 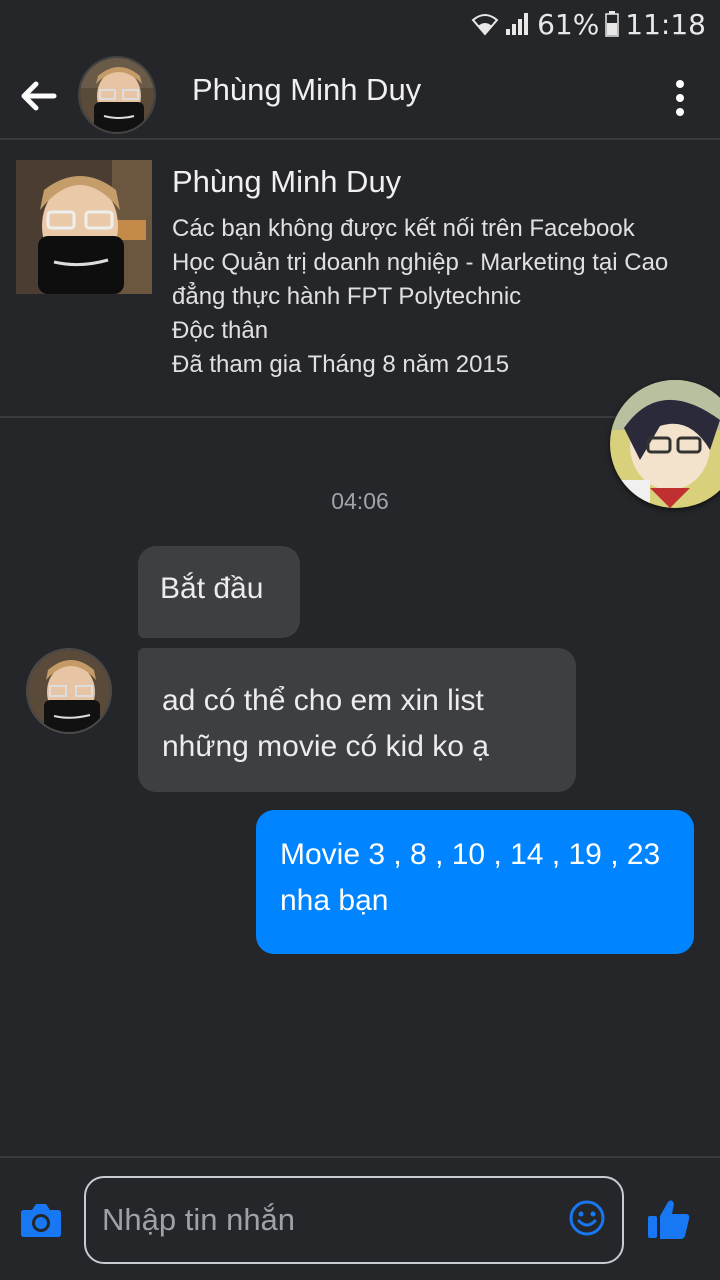 I want to click on message-input, so click(x=322, y=1220).